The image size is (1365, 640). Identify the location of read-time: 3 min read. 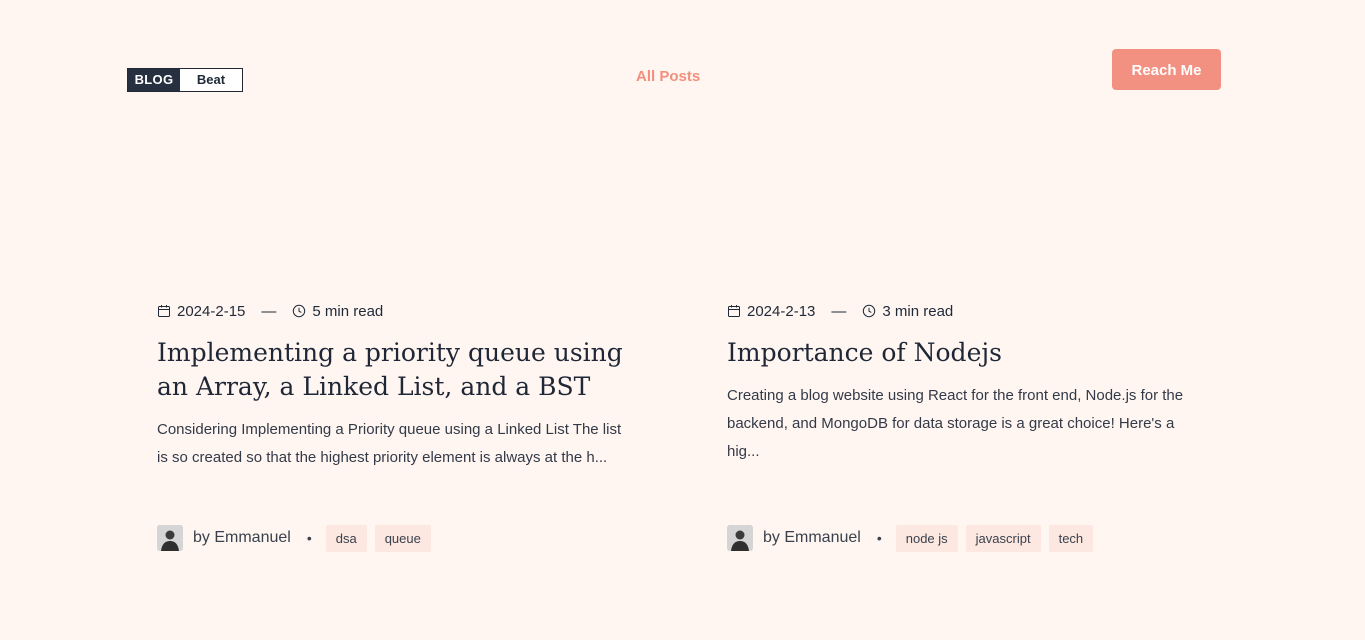
(918, 311).